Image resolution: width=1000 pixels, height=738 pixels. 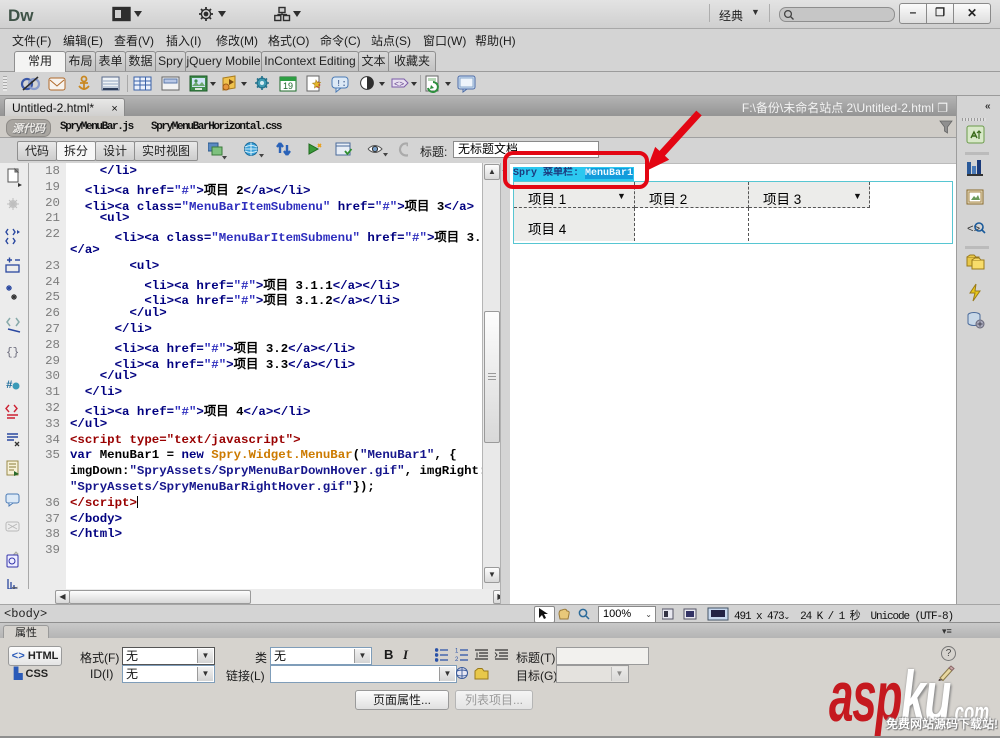 I want to click on svg-text: 19, so click(x=288, y=86).